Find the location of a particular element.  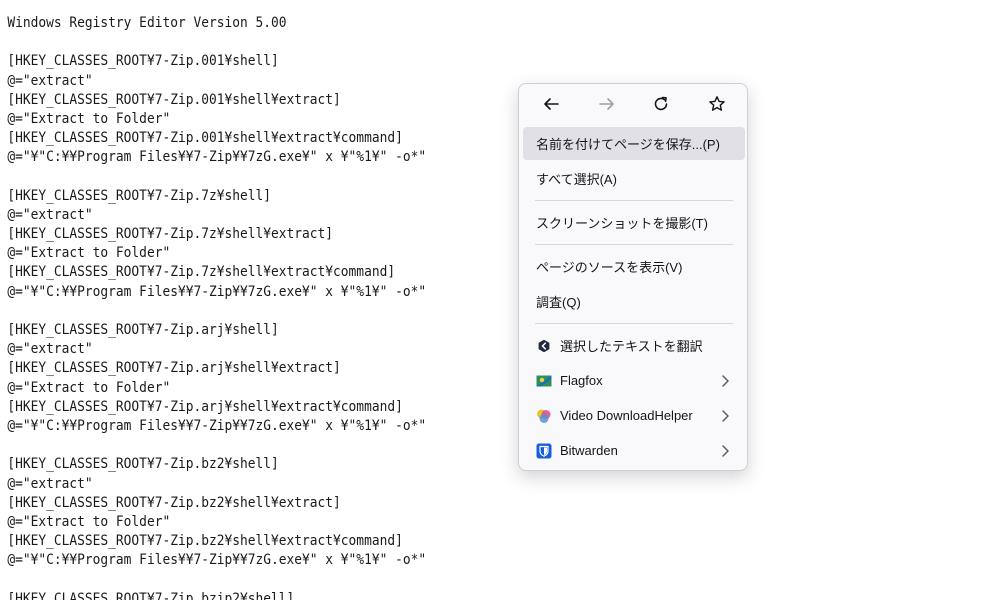

inspect-item: 調査(Q) is located at coordinates (634, 301).